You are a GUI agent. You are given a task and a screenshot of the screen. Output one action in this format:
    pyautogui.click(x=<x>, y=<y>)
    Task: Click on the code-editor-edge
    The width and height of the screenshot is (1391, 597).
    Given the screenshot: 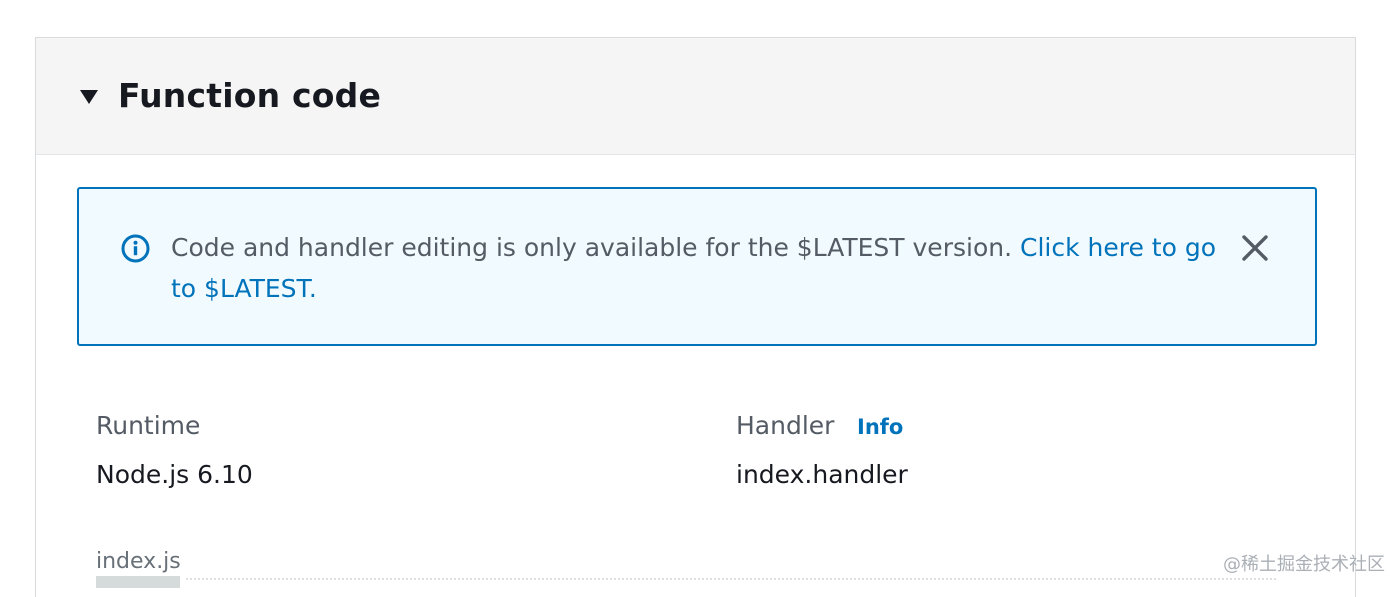 What is the action you would take?
    pyautogui.click(x=731, y=583)
    